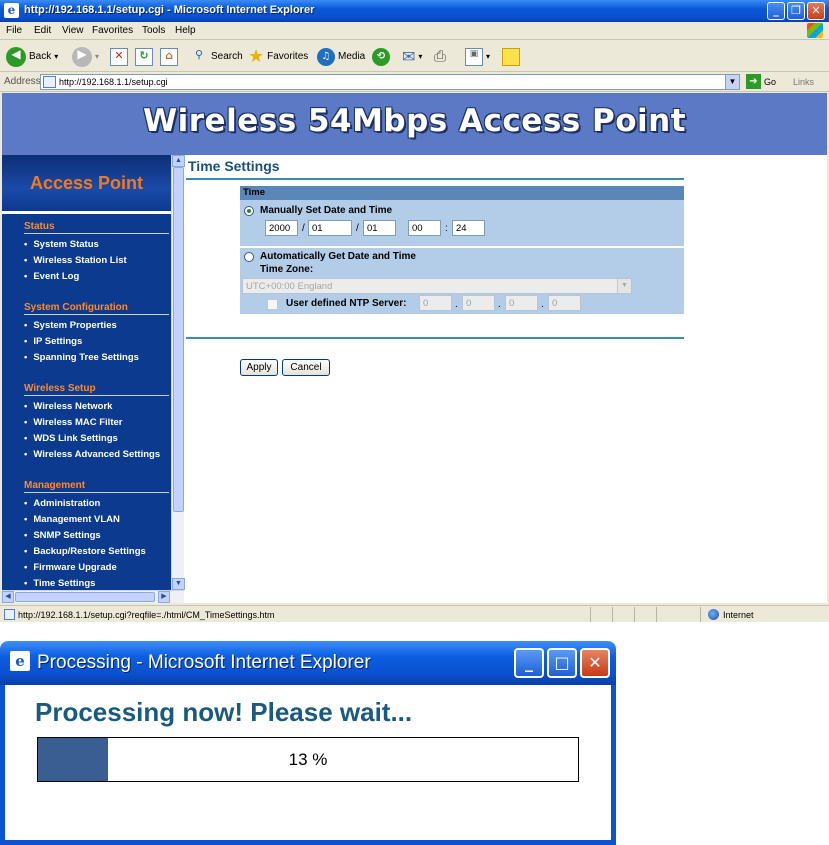 The height and width of the screenshot is (845, 829). What do you see at coordinates (412, 56) in the screenshot?
I see `mail-button: ✉ ▾` at bounding box center [412, 56].